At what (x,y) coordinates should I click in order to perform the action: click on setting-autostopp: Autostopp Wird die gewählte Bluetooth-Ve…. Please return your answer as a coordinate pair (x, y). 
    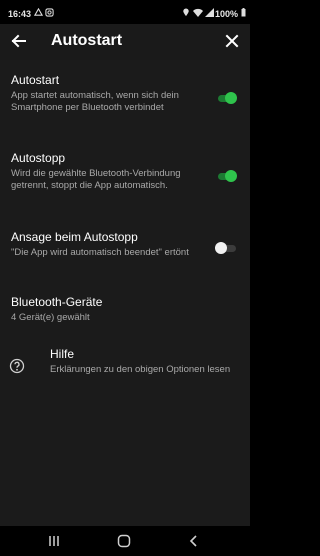
    Looking at the image, I should click on (111, 171).